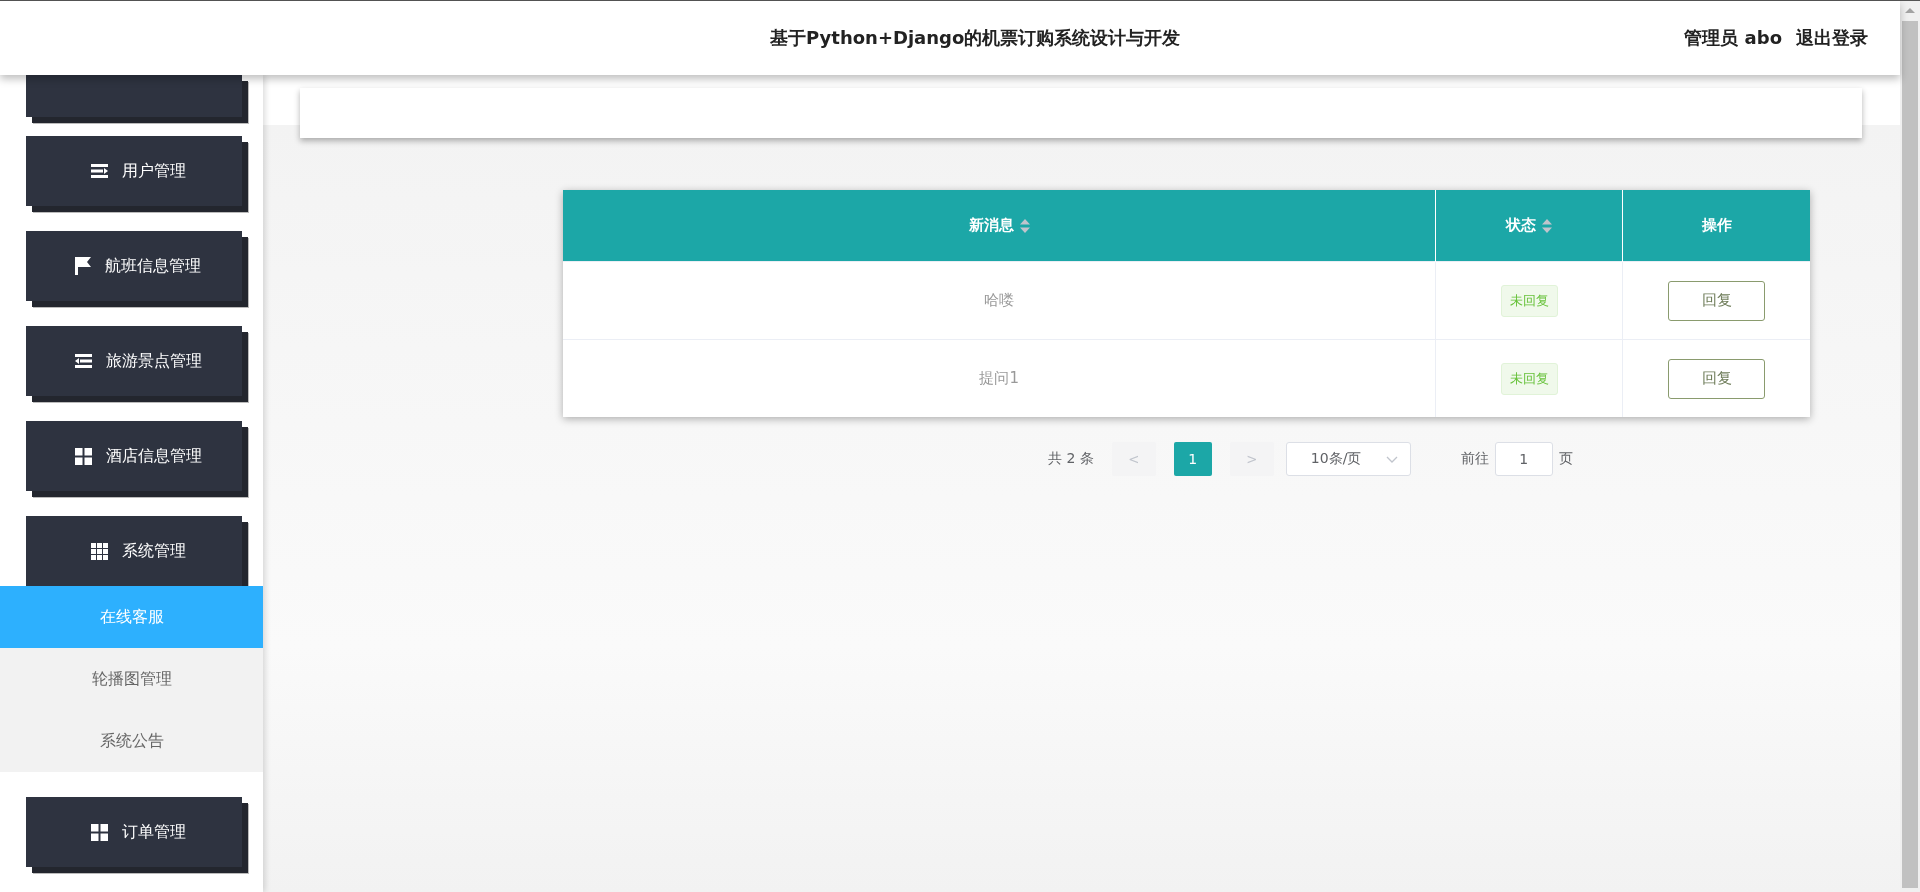 The width and height of the screenshot is (1920, 892). What do you see at coordinates (1391, 459) in the screenshot?
I see `chevron-down-icon` at bounding box center [1391, 459].